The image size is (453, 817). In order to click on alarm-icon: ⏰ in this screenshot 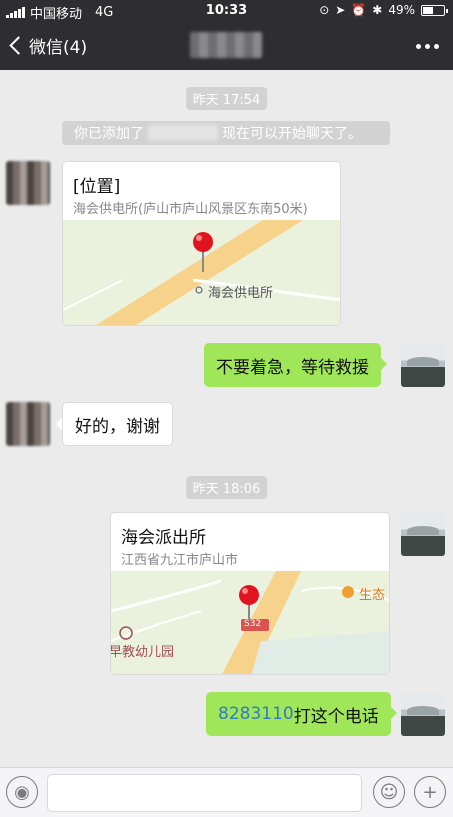, I will do `click(359, 10)`.